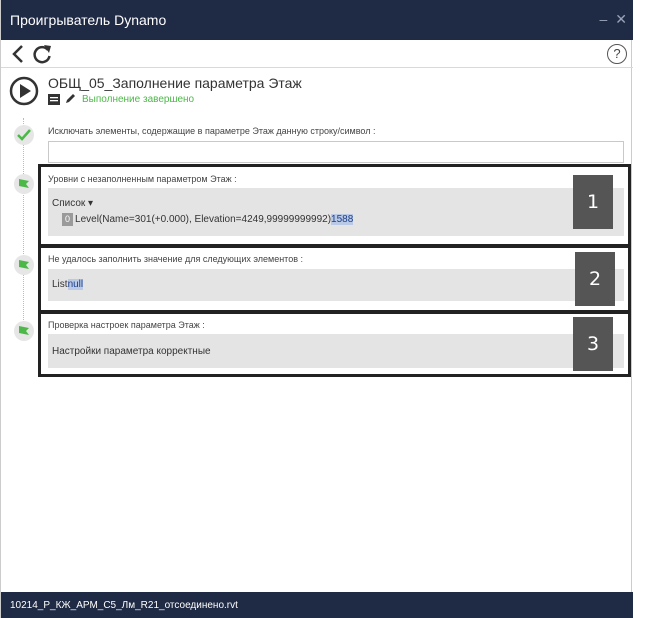 This screenshot has width=647, height=618. Describe the element at coordinates (70, 99) in the screenshot. I see `edit-pencil-icon` at that location.